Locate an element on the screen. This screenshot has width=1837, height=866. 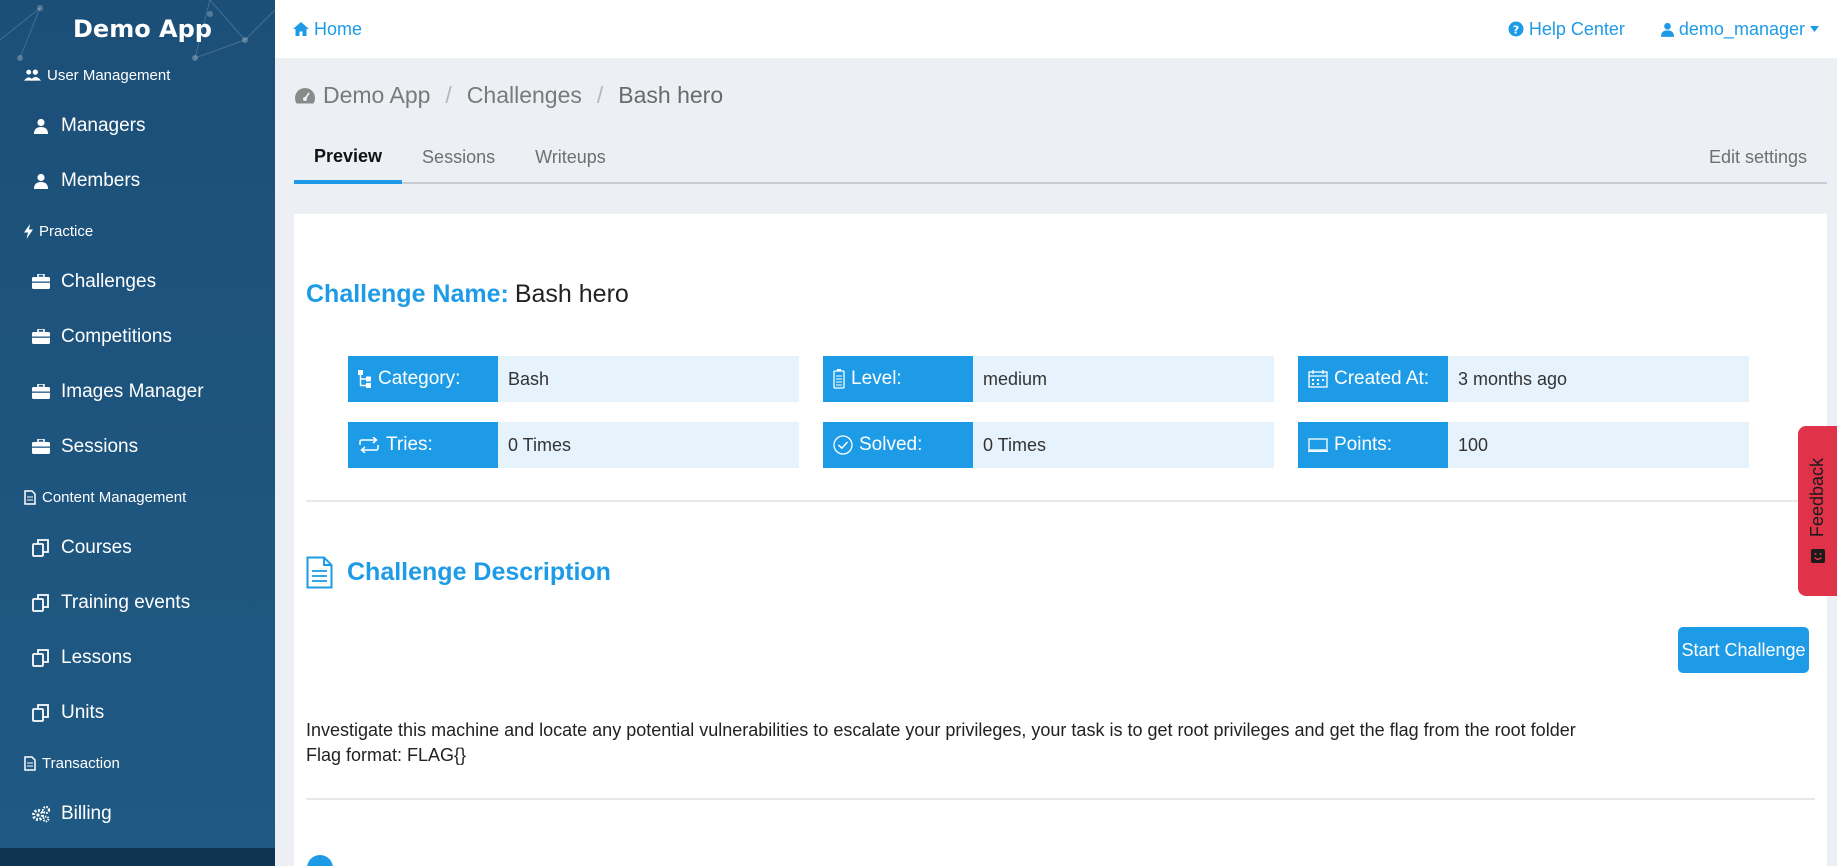
bolt-icon is located at coordinates (28, 231).